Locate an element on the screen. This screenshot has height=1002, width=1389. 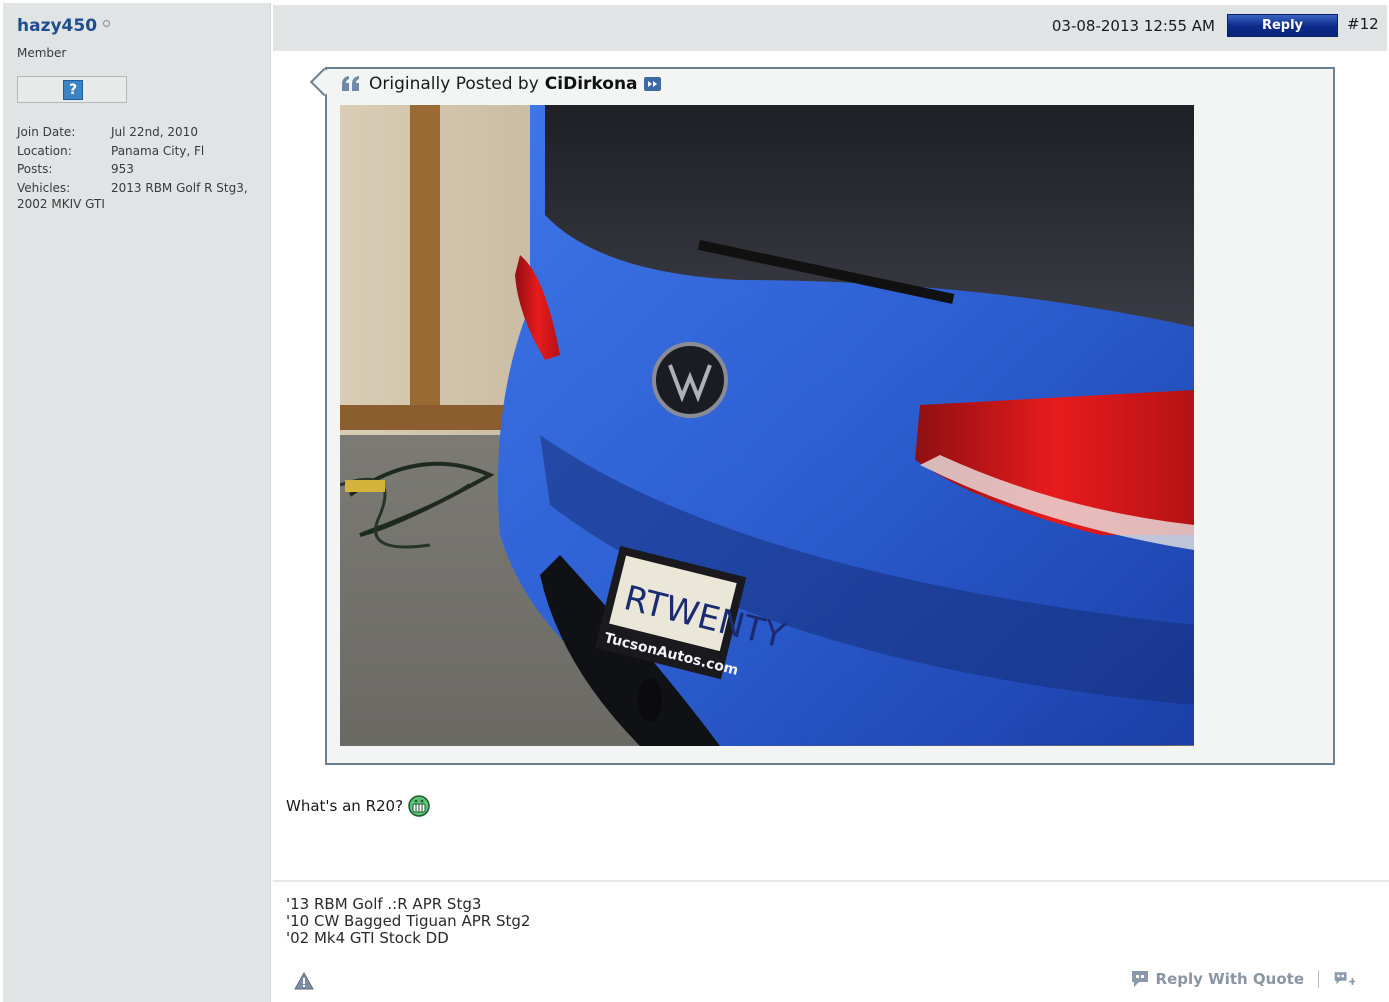
avatar-placeholder-icon: ? is located at coordinates (73, 90).